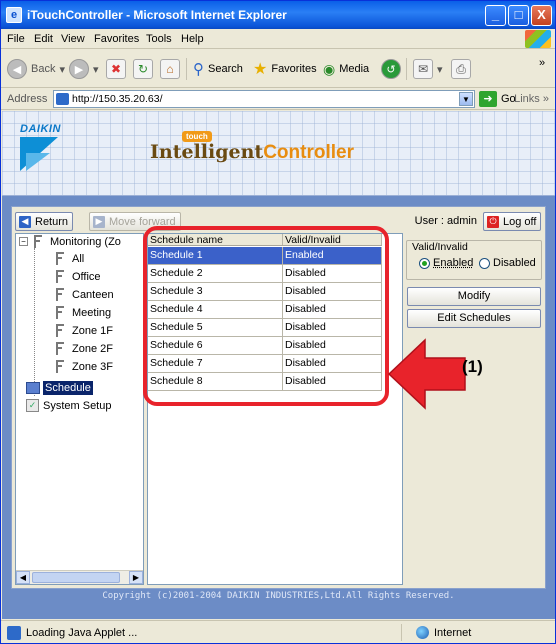 Image resolution: width=556 pixels, height=644 pixels. What do you see at coordinates (36, 69) in the screenshot?
I see `back-button: ◀ Back ▾` at bounding box center [36, 69].